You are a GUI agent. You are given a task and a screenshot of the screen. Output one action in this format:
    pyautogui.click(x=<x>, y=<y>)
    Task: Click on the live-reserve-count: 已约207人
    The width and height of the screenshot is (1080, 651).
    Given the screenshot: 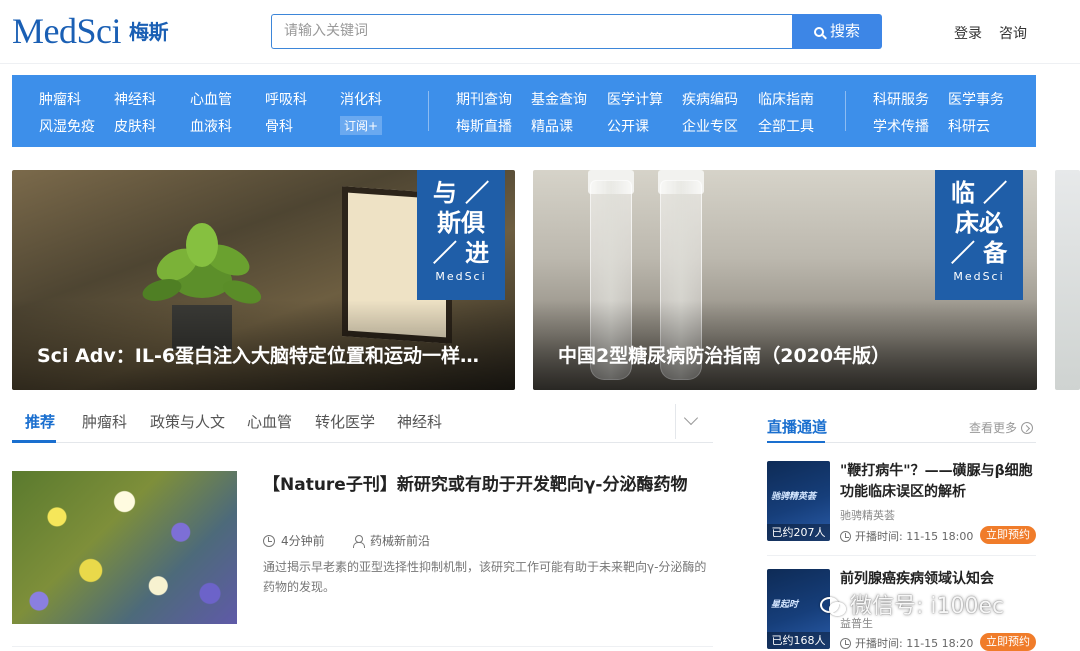 What is the action you would take?
    pyautogui.click(x=798, y=532)
    